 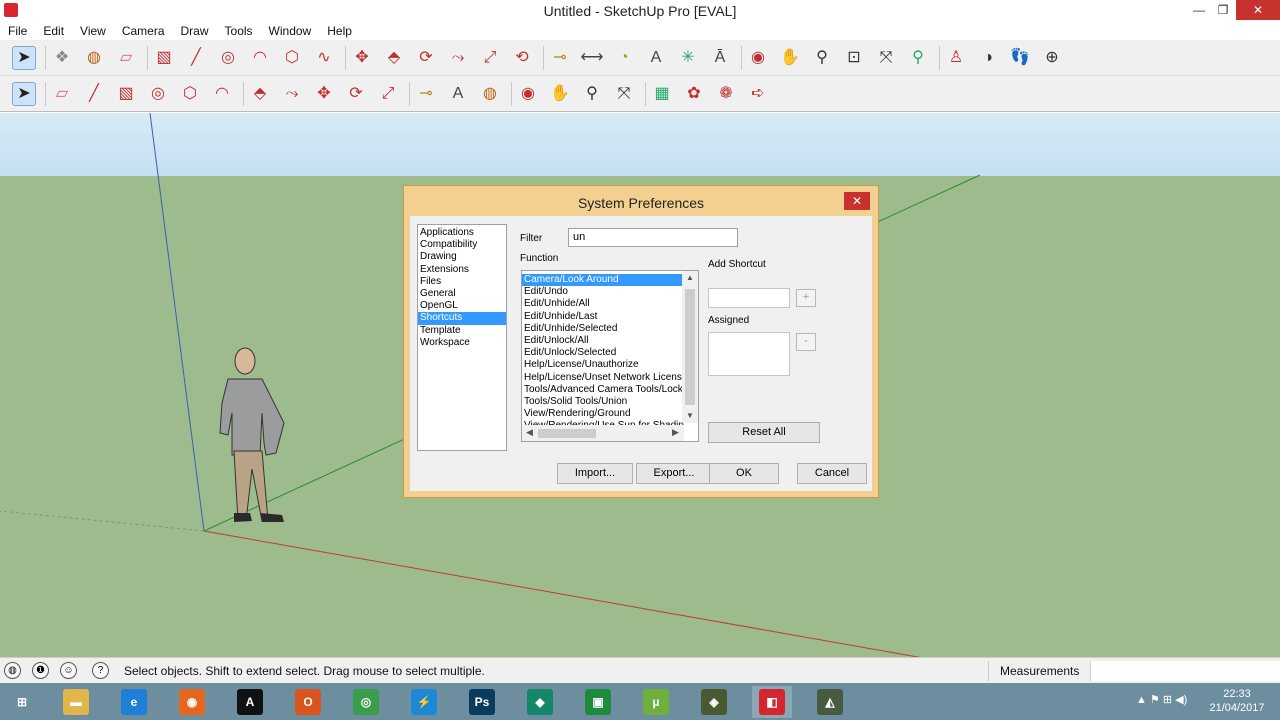 I want to click on measurements-input, so click(x=1185, y=671).